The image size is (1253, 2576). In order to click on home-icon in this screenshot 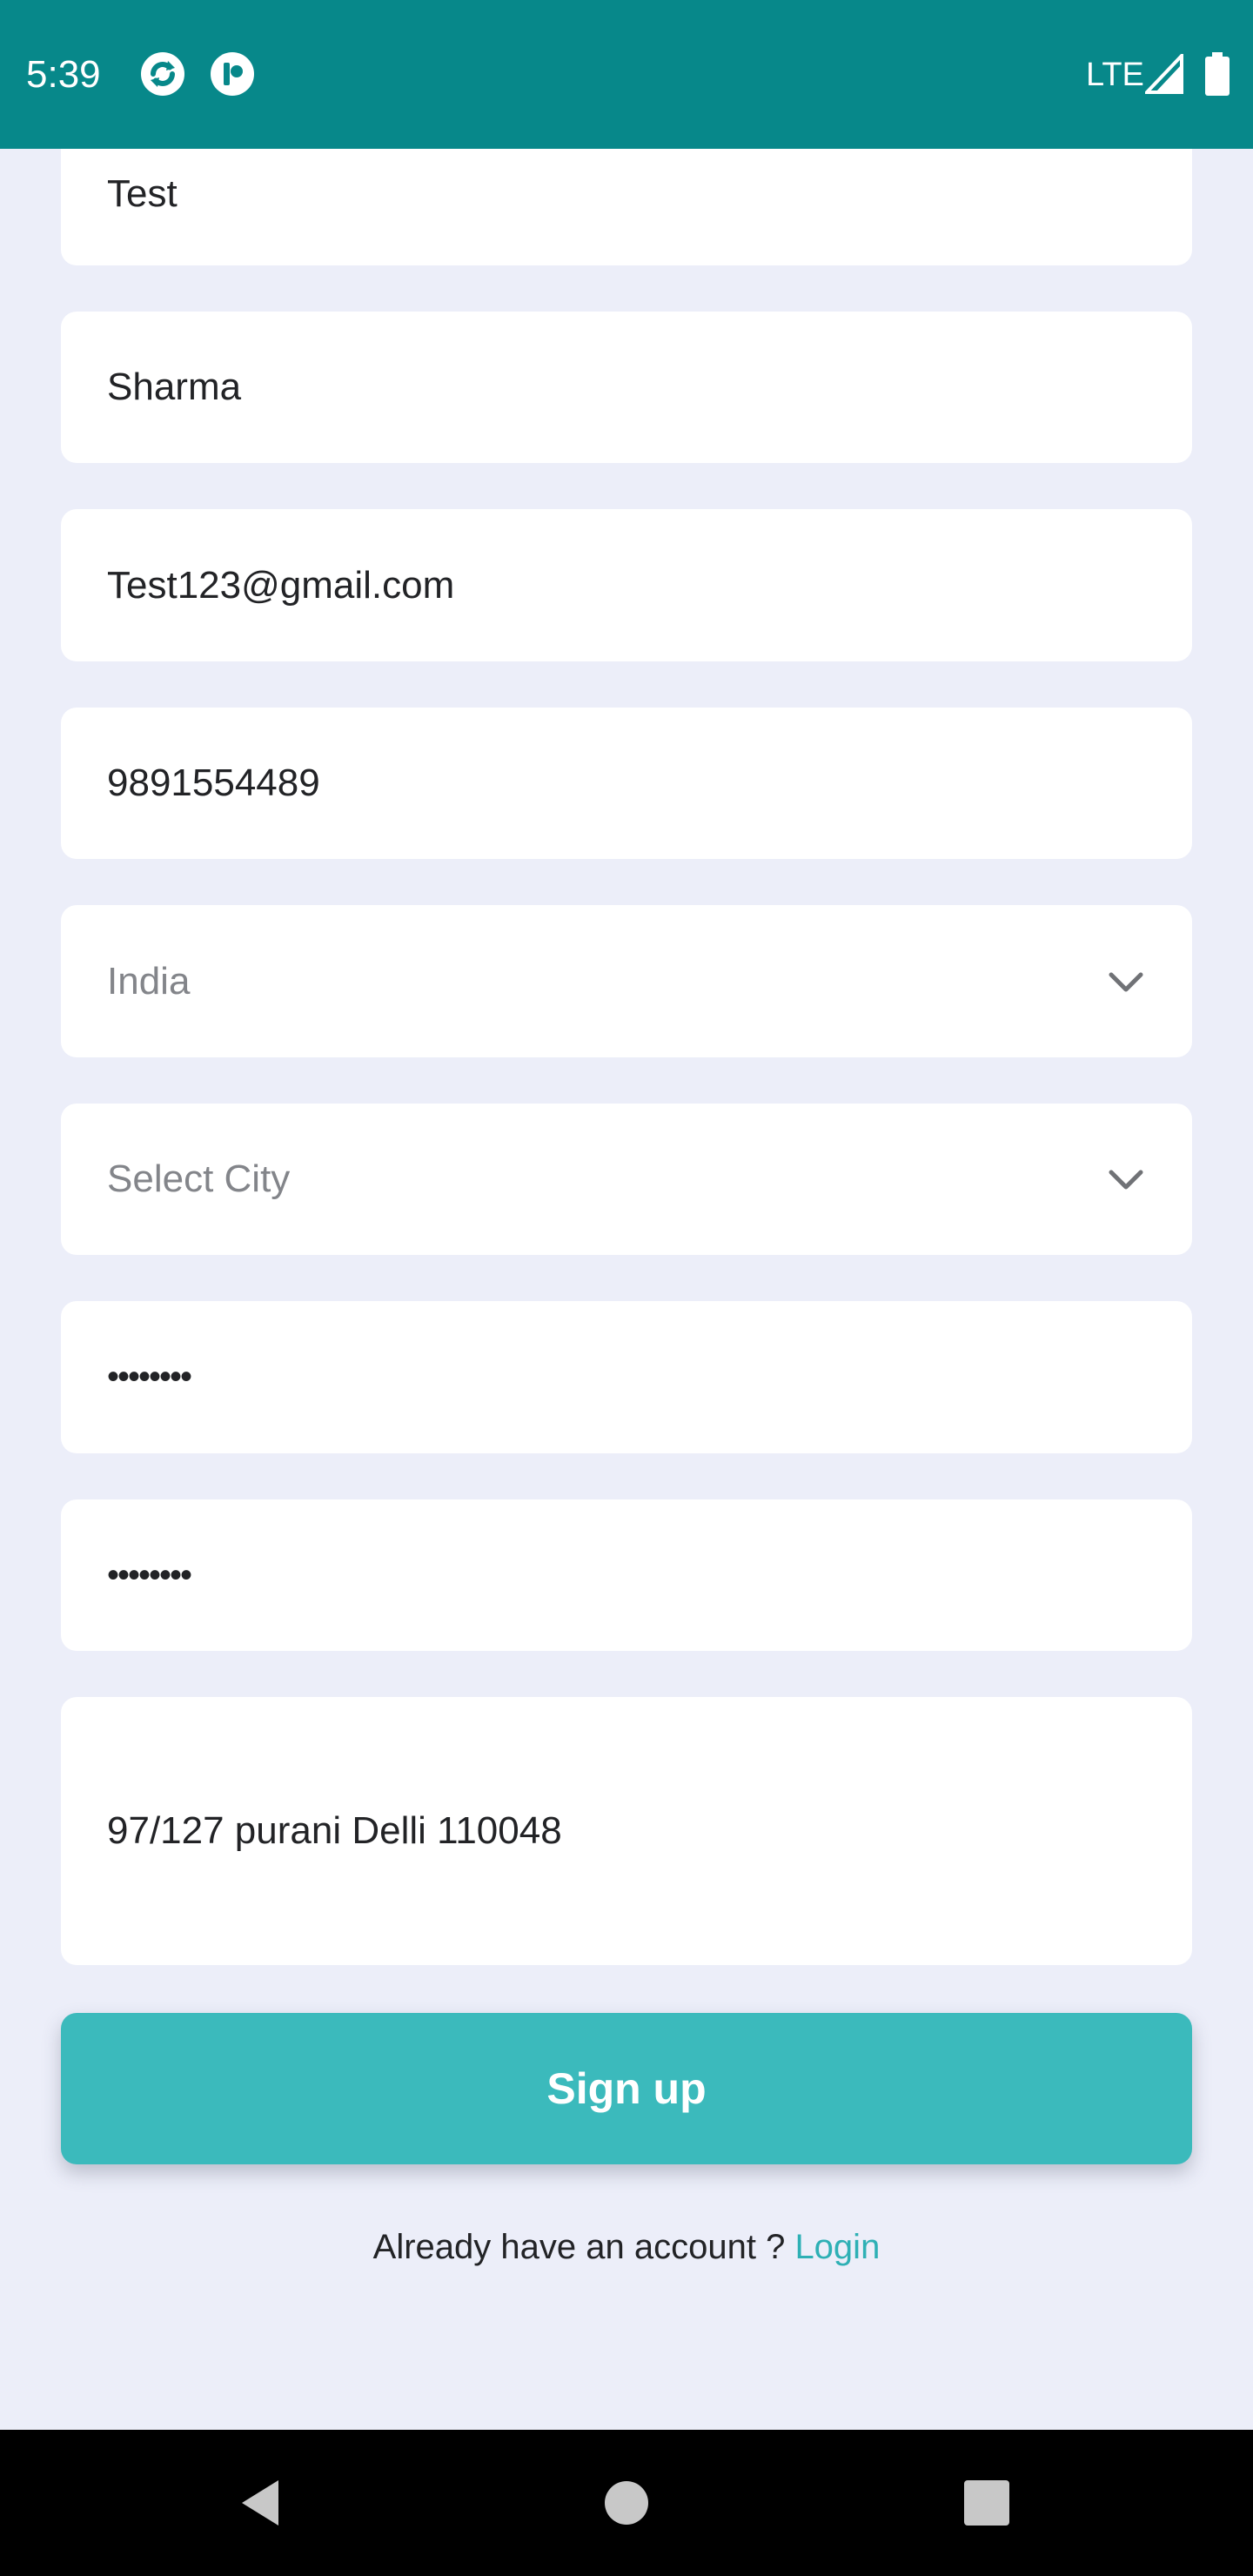, I will do `click(626, 2502)`.